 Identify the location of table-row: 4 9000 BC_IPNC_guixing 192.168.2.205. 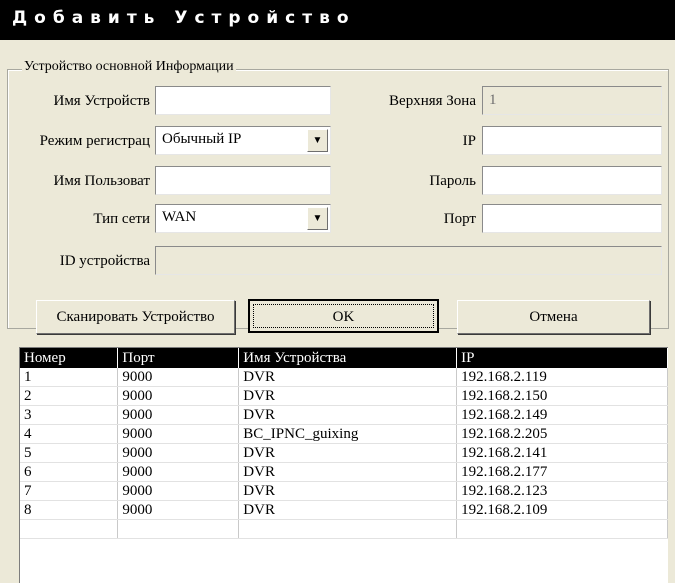
(344, 434).